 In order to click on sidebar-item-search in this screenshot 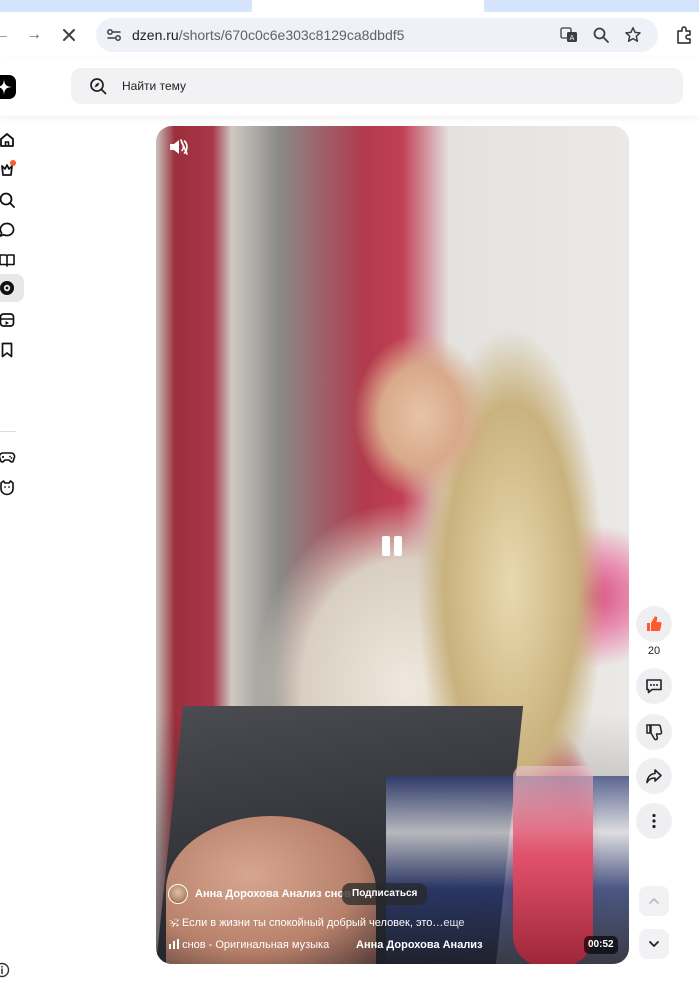, I will do `click(12, 200)`.